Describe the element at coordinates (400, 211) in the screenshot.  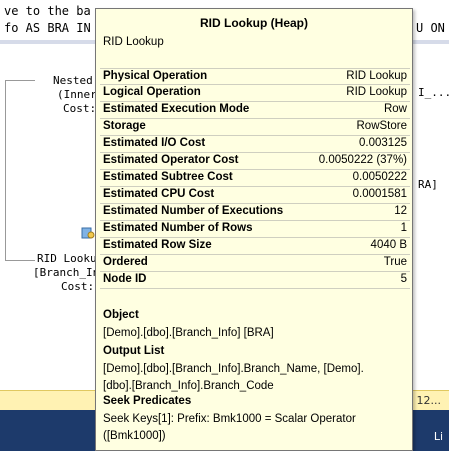
I see `property-value: 12` at that location.